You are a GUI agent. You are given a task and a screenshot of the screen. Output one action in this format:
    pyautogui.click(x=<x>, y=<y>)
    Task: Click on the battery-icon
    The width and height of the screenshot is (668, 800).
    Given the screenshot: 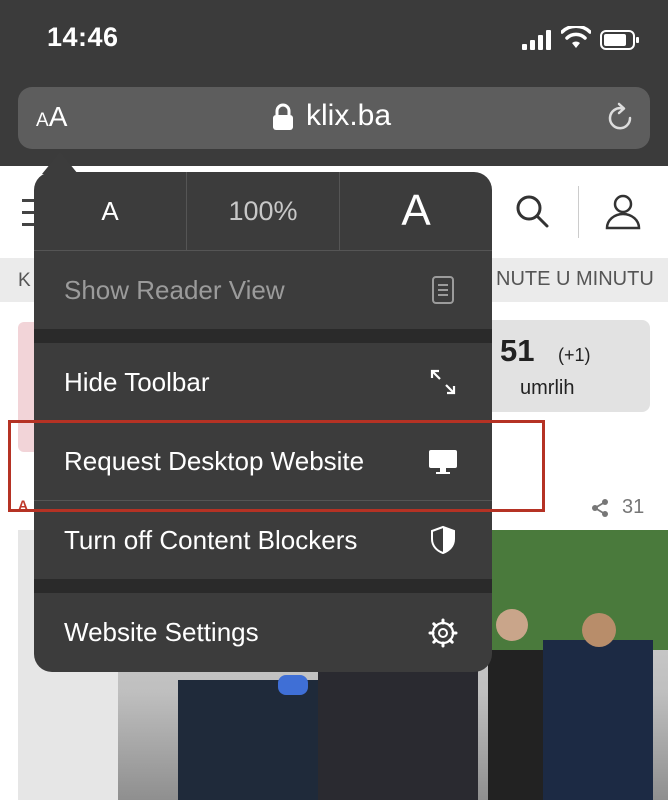 What is the action you would take?
    pyautogui.click(x=619, y=40)
    